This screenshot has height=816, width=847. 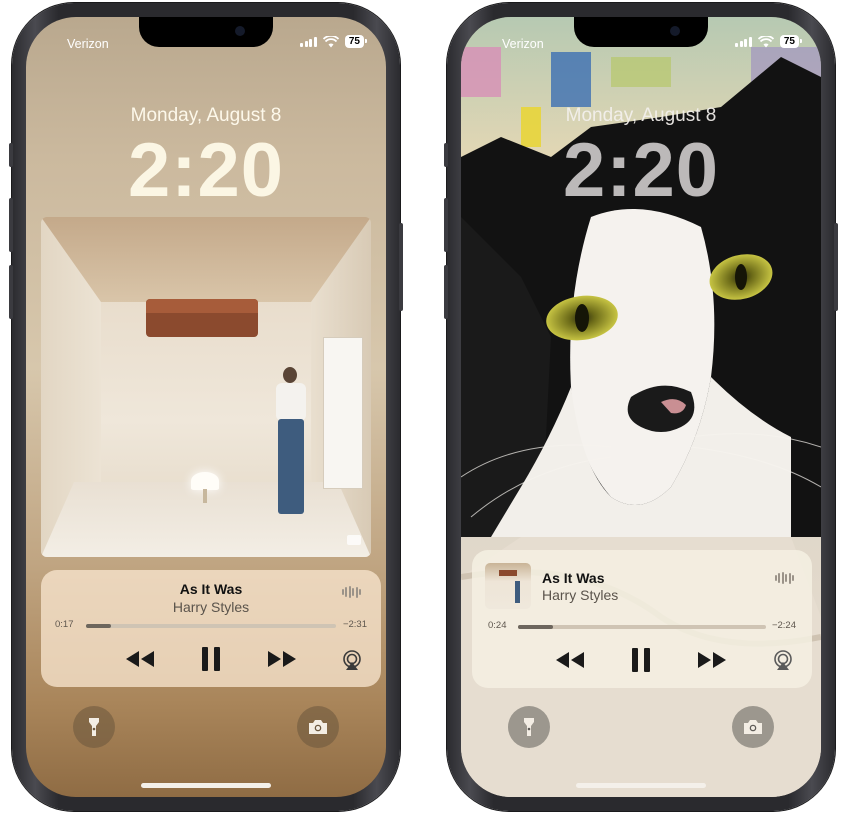 I want to click on album-thumbnail, so click(x=508, y=586).